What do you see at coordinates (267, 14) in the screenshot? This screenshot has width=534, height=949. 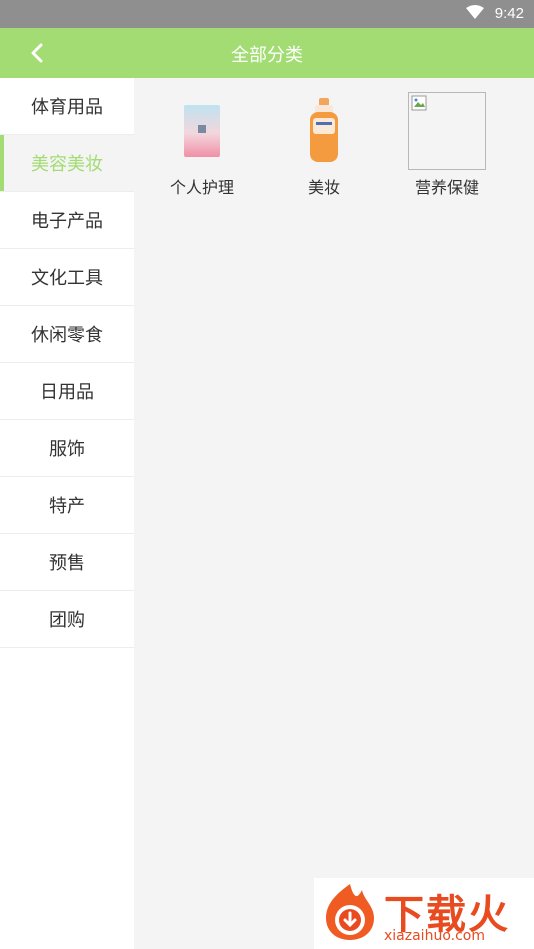 I see `status-bar: 9:42` at bounding box center [267, 14].